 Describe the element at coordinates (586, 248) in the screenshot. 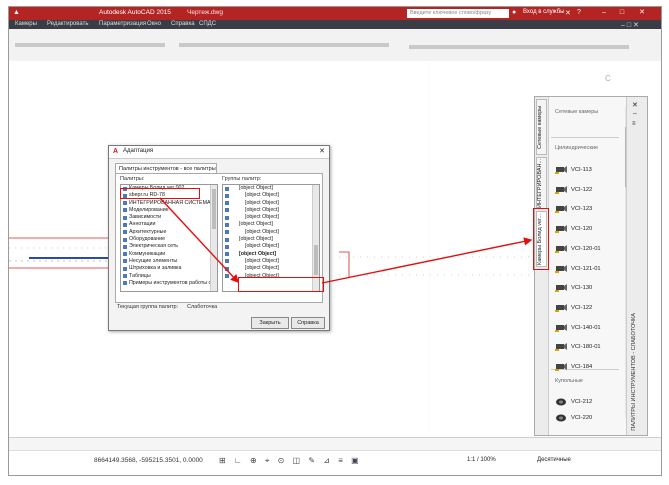

I see `camera-model-label: VCI-120-01` at that location.